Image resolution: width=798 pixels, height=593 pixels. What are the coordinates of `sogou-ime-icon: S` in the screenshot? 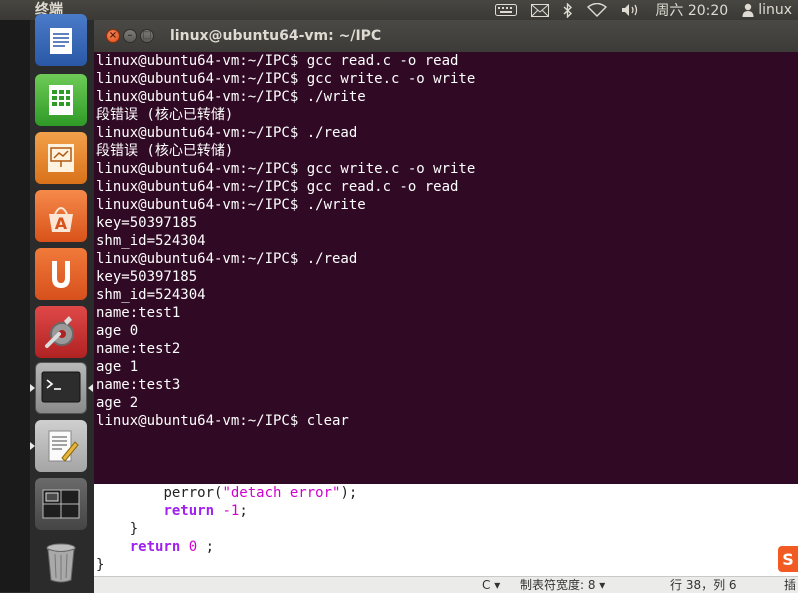 It's located at (788, 559).